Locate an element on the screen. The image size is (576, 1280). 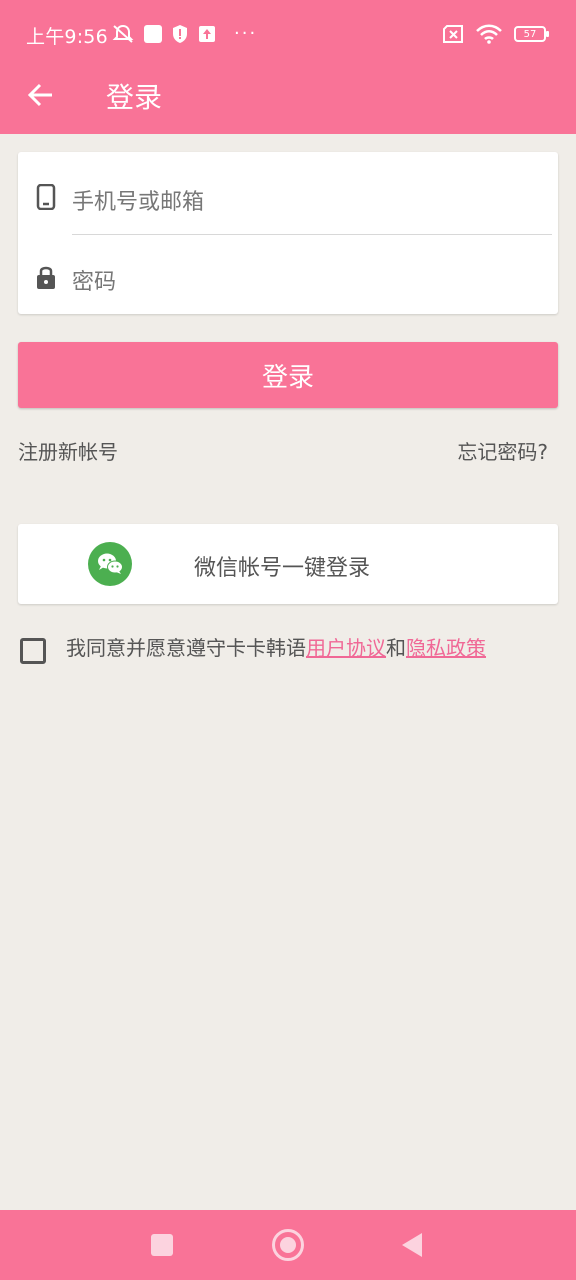
wechat-login-label: 微信帐号一键登录 is located at coordinates (282, 568).